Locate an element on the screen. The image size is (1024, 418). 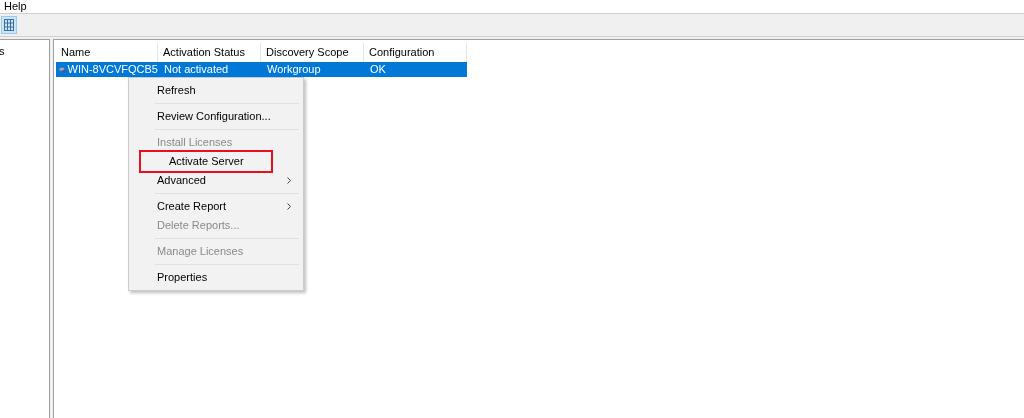
table-cell-text: Workgroup is located at coordinates (294, 70).